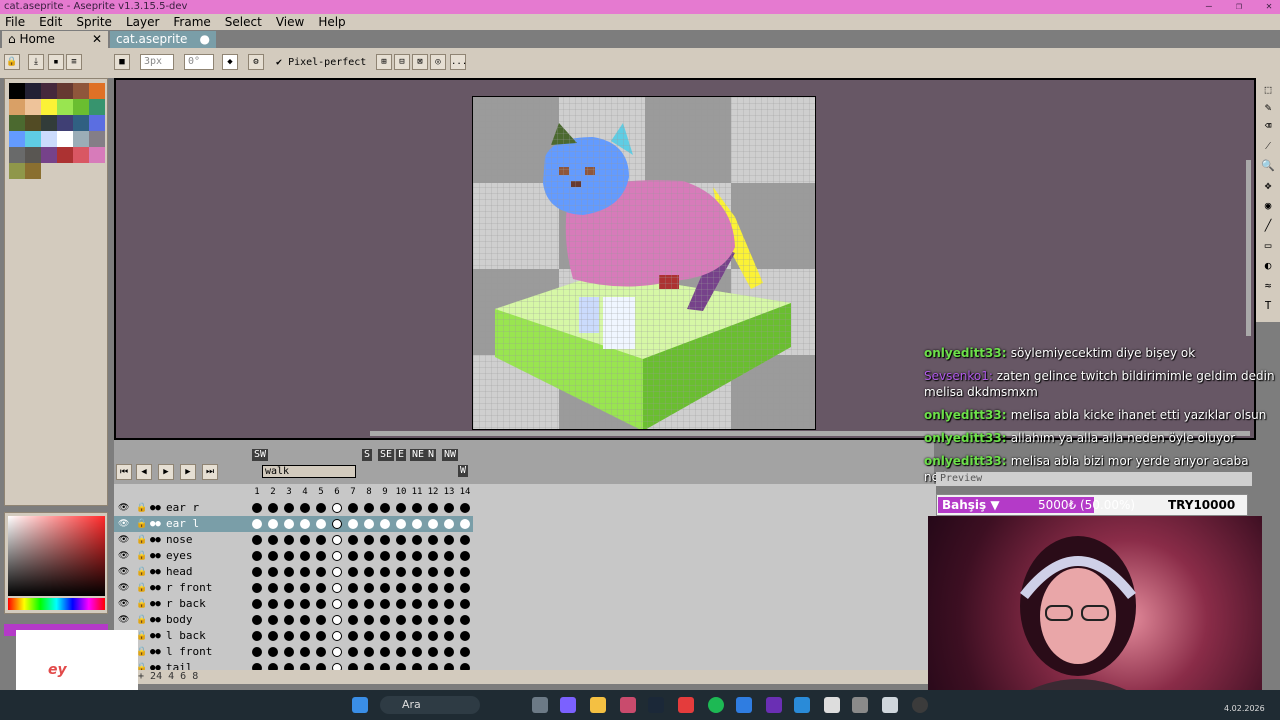 This screenshot has height=720, width=1280. Describe the element at coordinates (191, 22) in the screenshot. I see `menu-frame: Frame` at that location.